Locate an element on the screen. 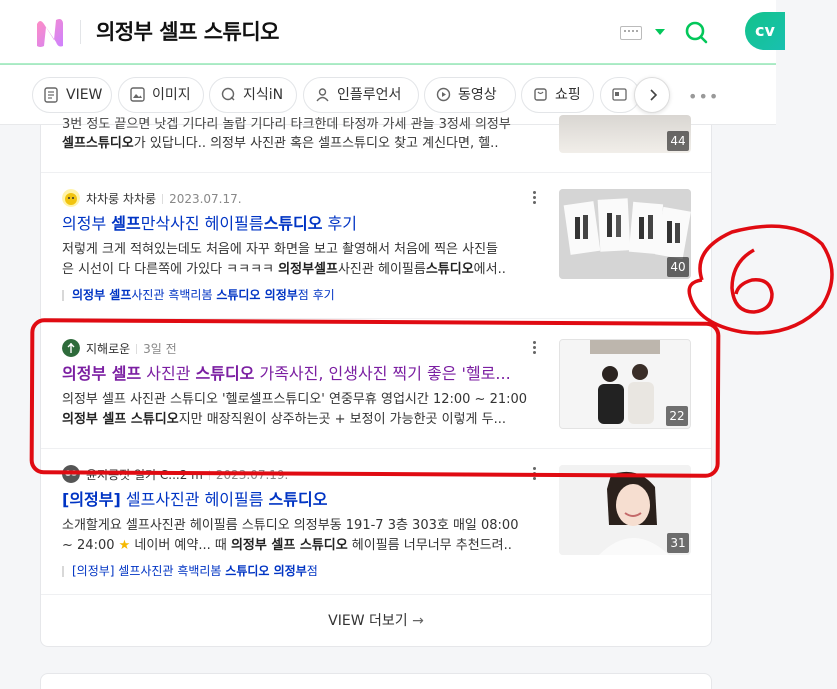 This screenshot has width=837, height=689. more-dots-icon: ••• is located at coordinates (703, 96).